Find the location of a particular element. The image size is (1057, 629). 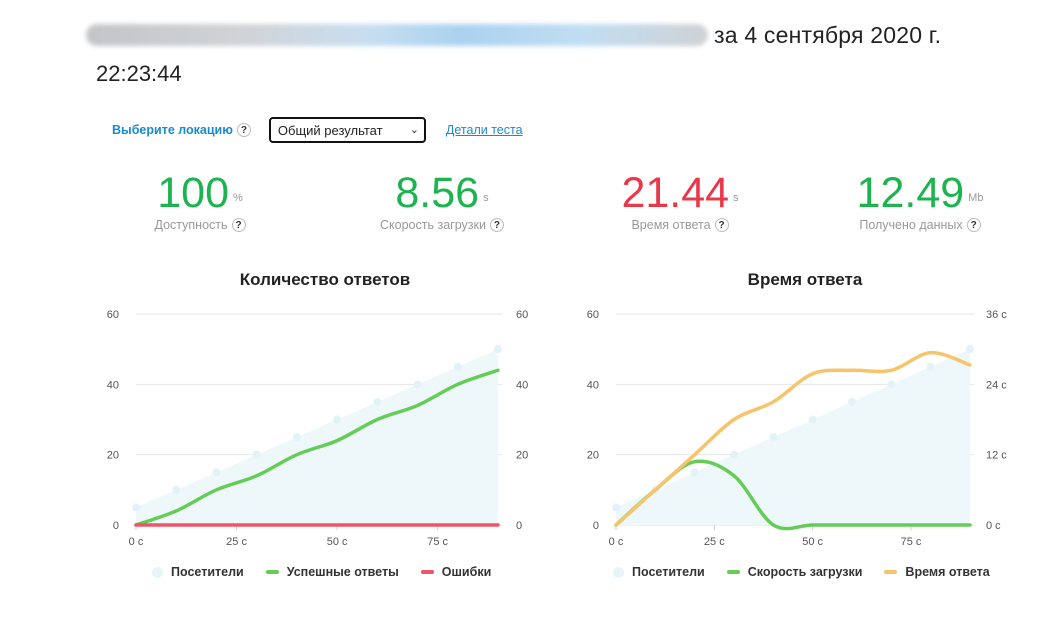

legend-responses: Посетители Успешные ответы Ошибки is located at coordinates (332, 572).